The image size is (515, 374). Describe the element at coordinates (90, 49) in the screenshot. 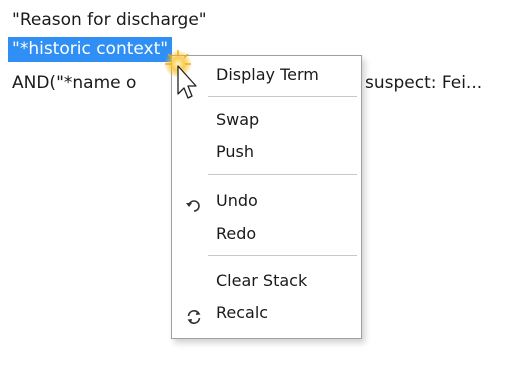

I see `text-line-historic-context-selected: "*historic context"` at that location.